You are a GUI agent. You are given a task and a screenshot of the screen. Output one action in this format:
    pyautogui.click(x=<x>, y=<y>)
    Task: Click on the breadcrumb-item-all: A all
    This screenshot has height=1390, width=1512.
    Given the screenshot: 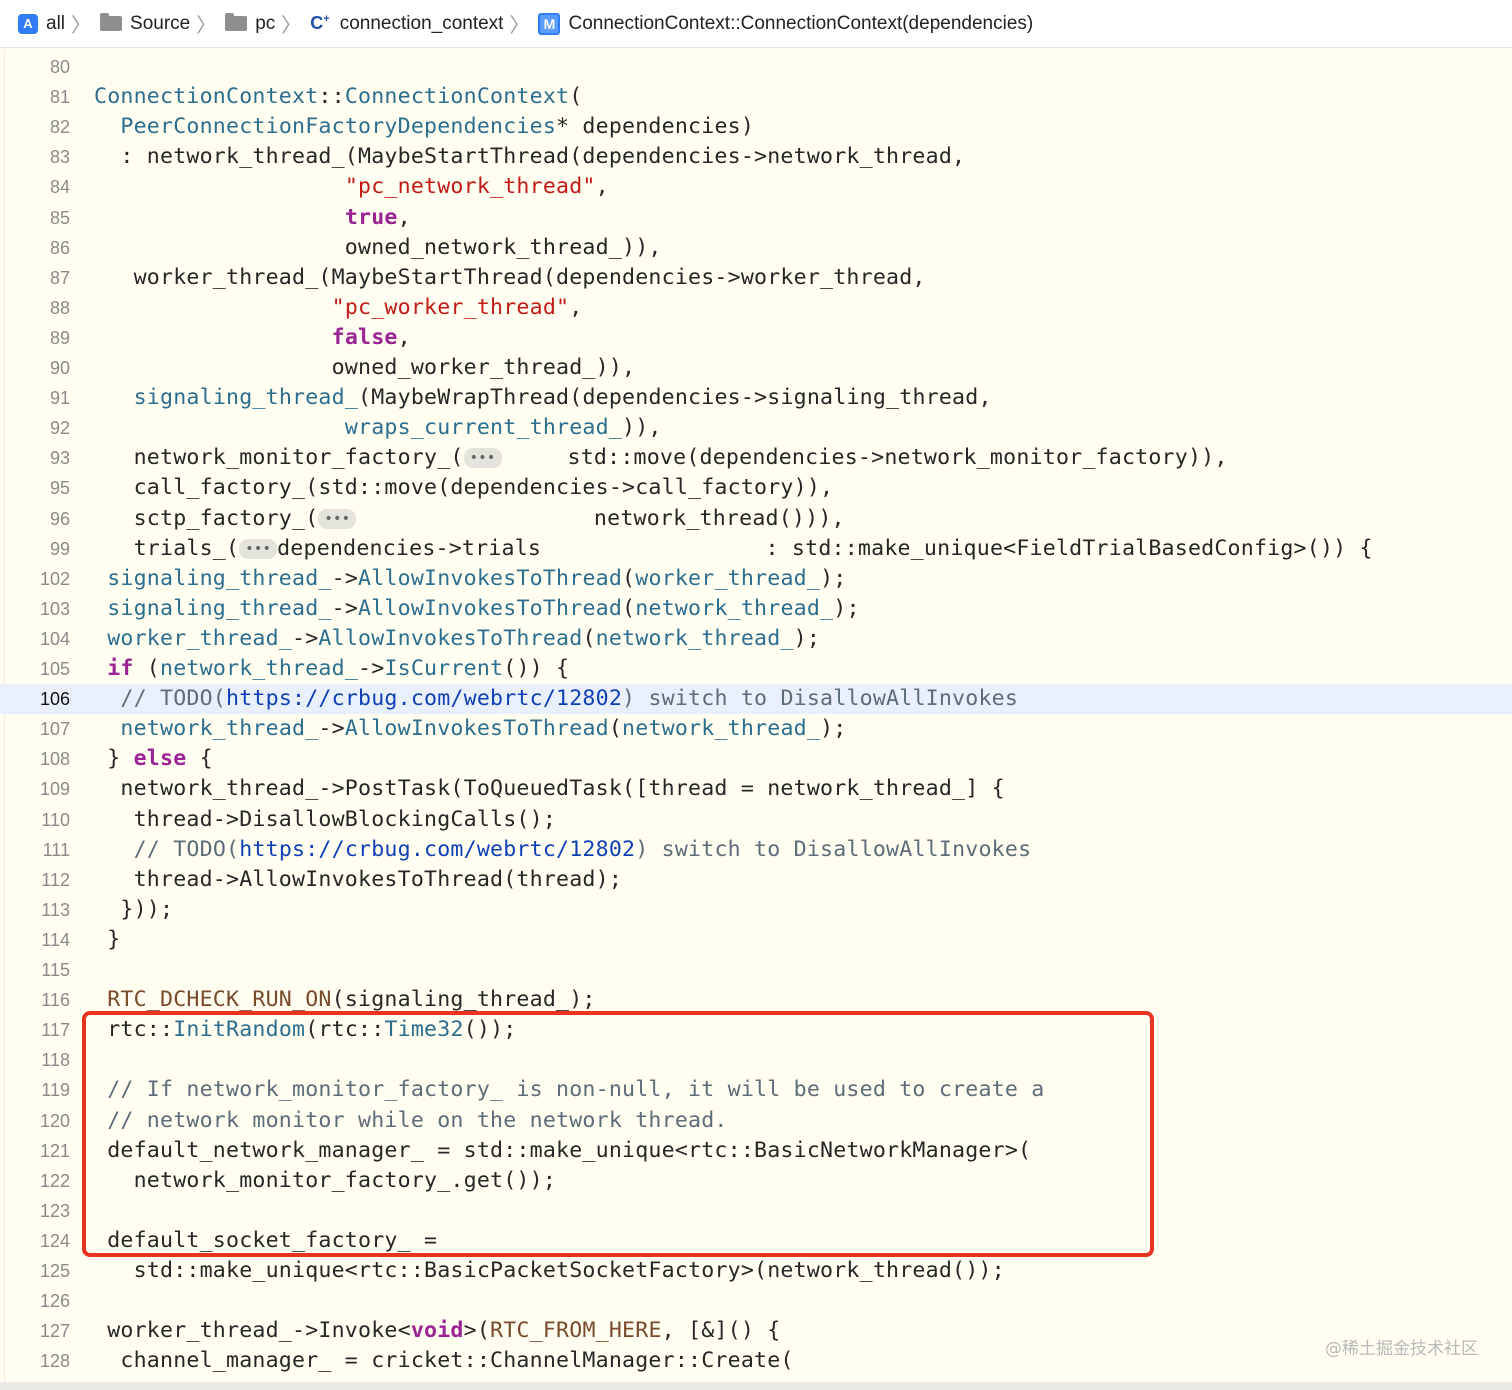 What is the action you would take?
    pyautogui.click(x=41, y=24)
    